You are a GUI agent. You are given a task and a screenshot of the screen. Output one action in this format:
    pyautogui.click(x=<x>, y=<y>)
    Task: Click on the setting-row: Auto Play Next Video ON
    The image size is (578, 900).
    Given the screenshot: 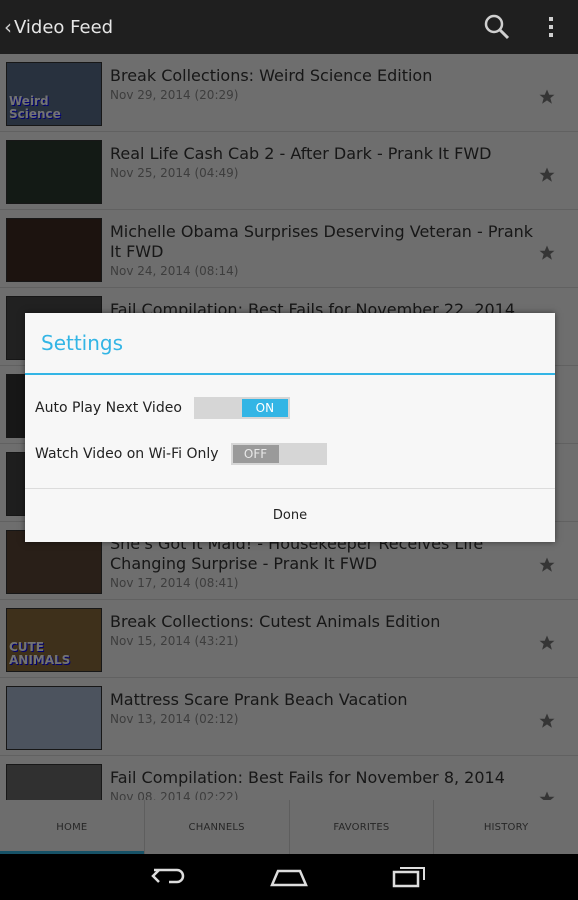 What is the action you would take?
    pyautogui.click(x=290, y=408)
    